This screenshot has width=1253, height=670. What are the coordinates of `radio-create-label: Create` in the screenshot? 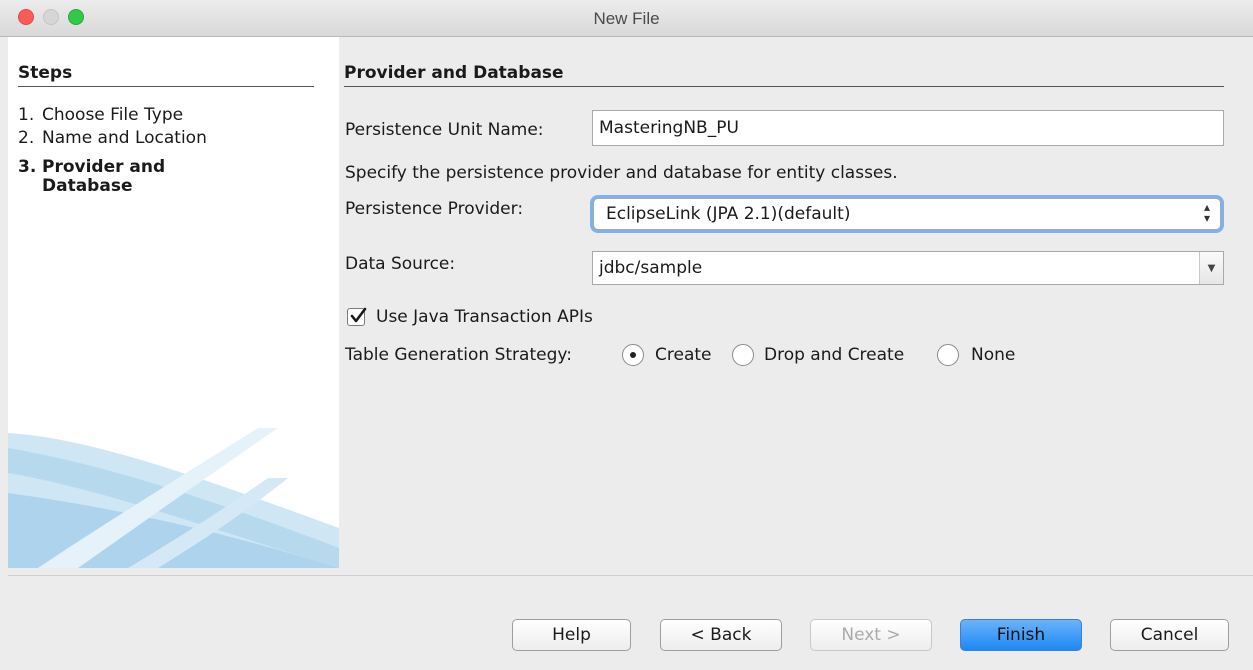 It's located at (683, 355).